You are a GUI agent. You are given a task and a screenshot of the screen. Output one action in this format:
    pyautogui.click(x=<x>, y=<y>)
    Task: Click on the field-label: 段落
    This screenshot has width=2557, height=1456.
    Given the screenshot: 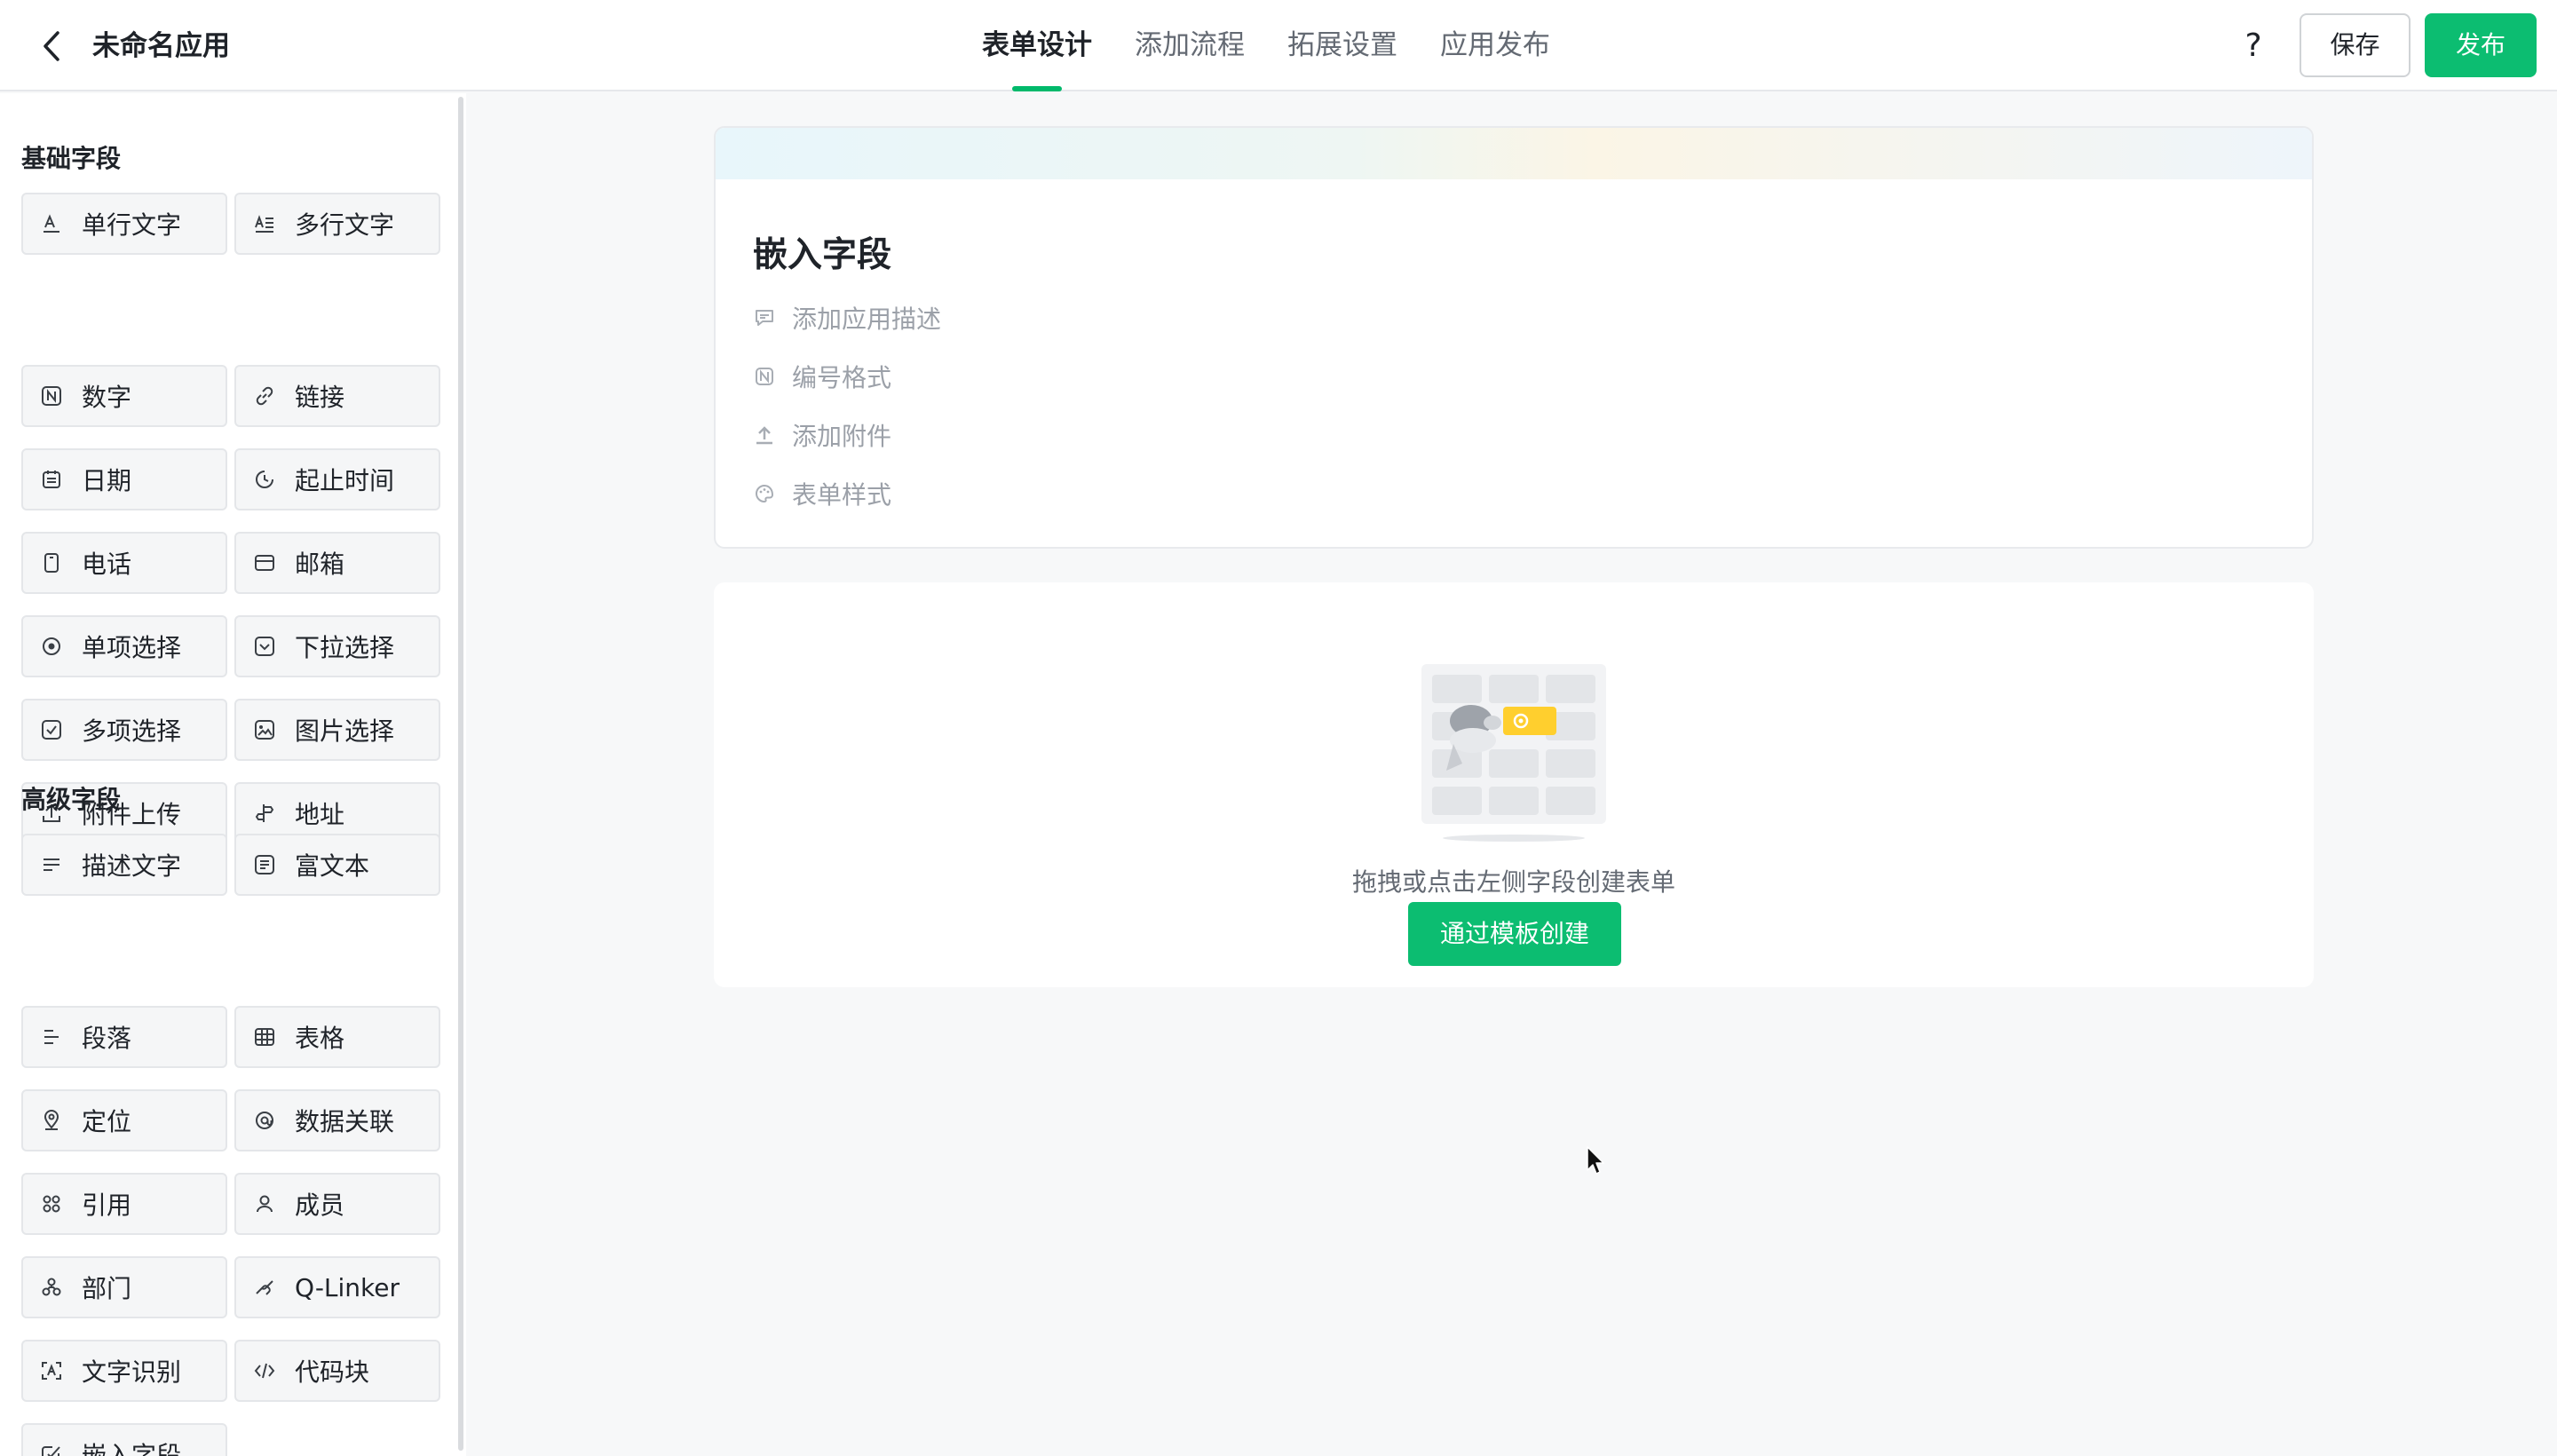 What is the action you would take?
    pyautogui.click(x=107, y=1038)
    